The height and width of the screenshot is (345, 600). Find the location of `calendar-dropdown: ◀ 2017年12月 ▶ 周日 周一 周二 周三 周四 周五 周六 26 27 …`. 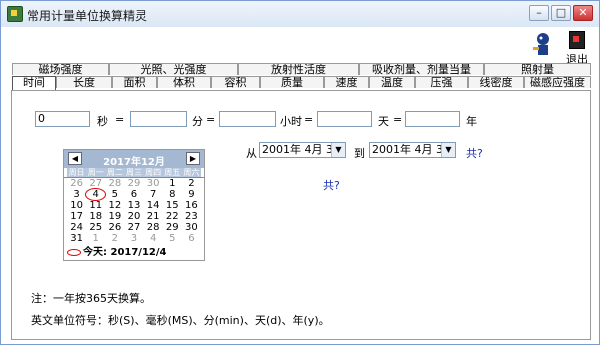

calendar-dropdown: ◀ 2017年12月 ▶ 周日 周一 周二 周三 周四 周五 周六 26 27 … is located at coordinates (134, 205).